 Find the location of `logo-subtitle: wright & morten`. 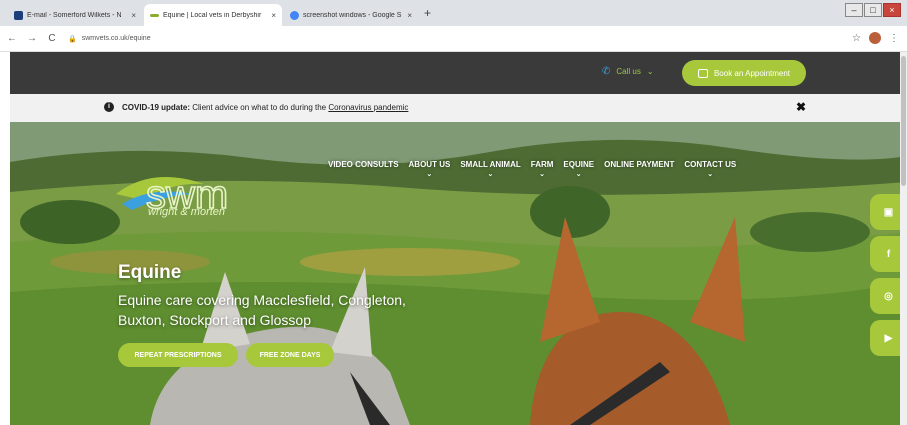

logo-subtitle: wright & morten is located at coordinates (187, 212).